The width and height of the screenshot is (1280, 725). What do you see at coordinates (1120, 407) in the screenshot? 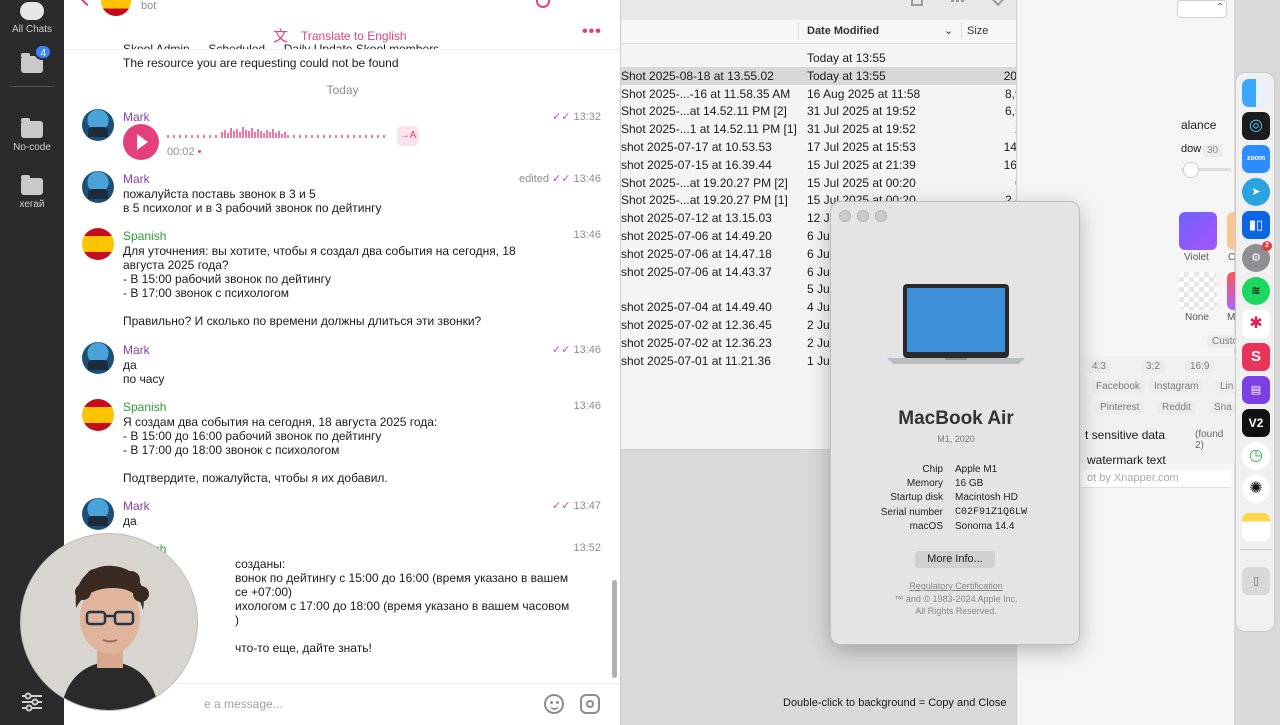
I see `social-chip: Pinterest` at bounding box center [1120, 407].